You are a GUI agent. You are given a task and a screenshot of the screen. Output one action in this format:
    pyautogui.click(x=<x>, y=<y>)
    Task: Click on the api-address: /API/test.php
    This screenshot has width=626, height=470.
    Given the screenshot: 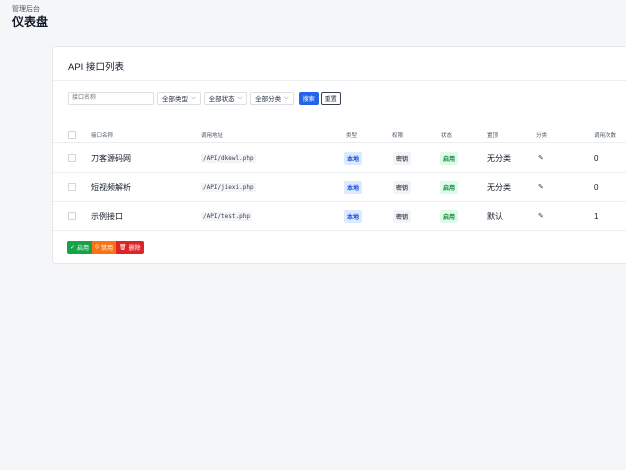 What is the action you would take?
    pyautogui.click(x=226, y=216)
    